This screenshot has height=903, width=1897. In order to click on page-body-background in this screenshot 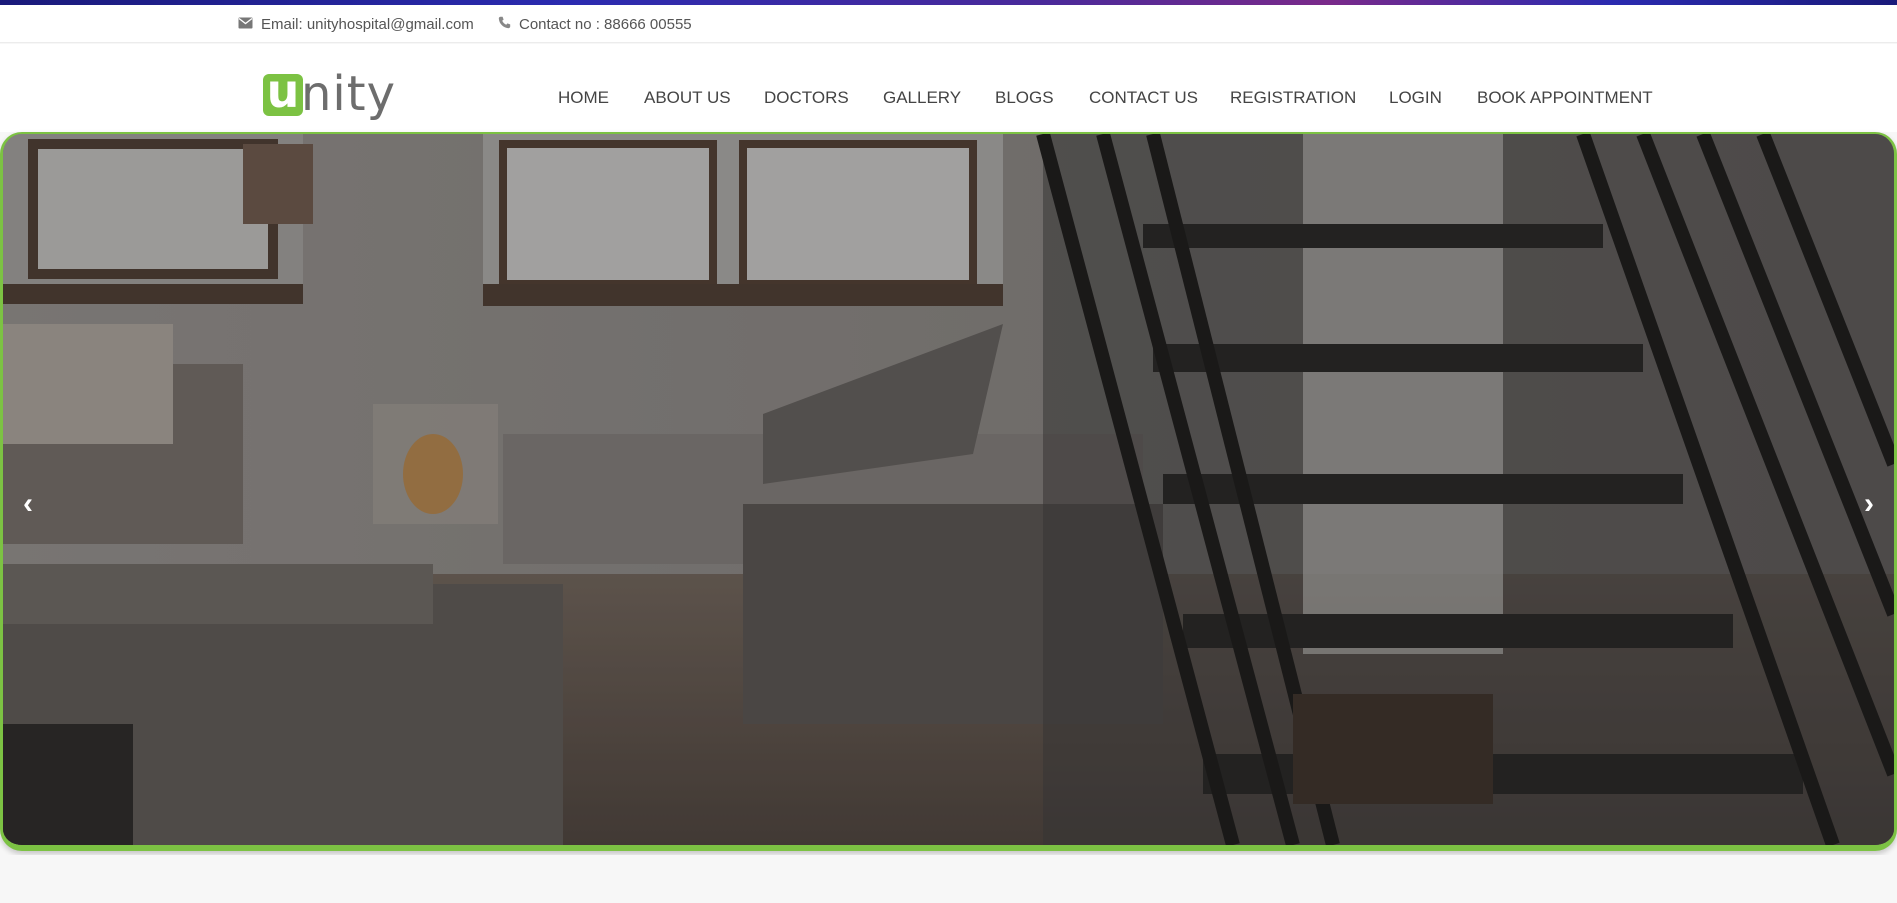, I will do `click(948, 879)`.